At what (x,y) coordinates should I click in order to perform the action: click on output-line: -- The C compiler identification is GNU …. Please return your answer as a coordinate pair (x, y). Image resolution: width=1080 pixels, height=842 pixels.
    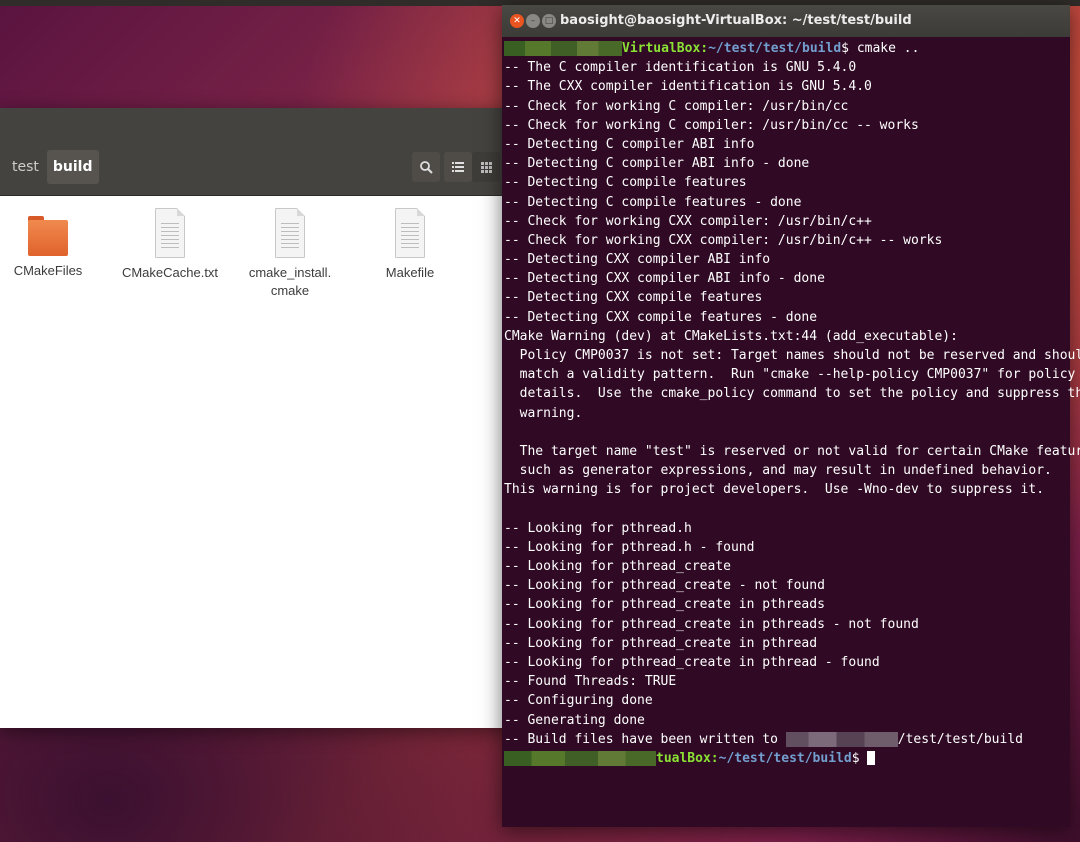
    Looking at the image, I should click on (680, 68).